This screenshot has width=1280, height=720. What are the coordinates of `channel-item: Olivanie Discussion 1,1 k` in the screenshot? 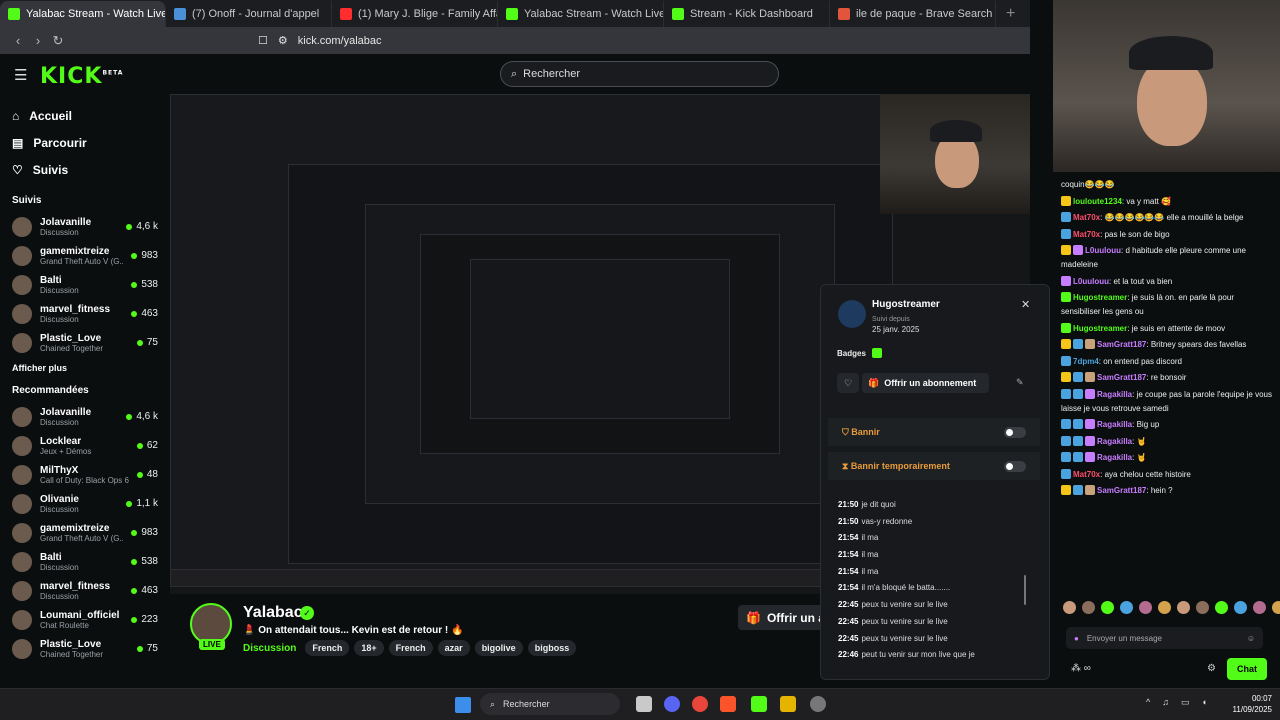 It's located at (85, 503).